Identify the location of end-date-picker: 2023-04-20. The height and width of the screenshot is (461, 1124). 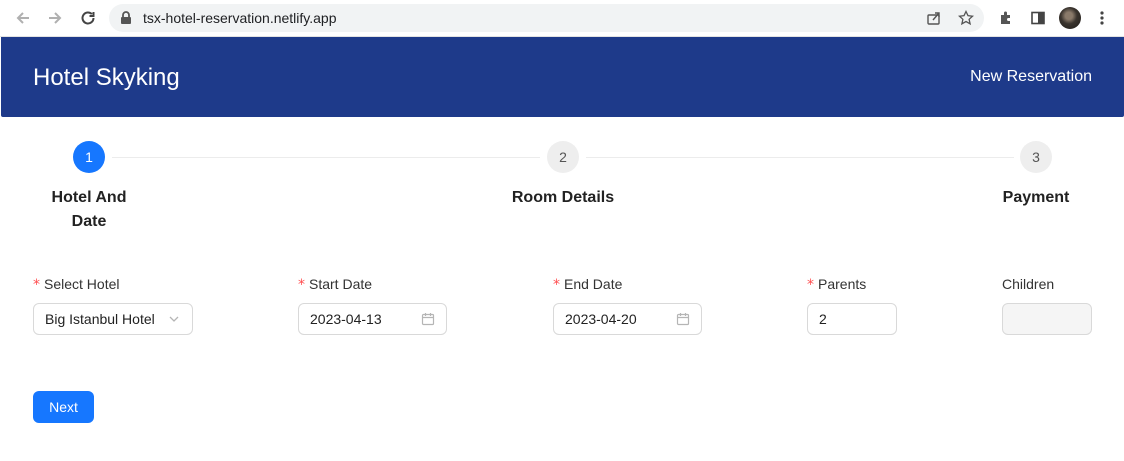
(627, 319).